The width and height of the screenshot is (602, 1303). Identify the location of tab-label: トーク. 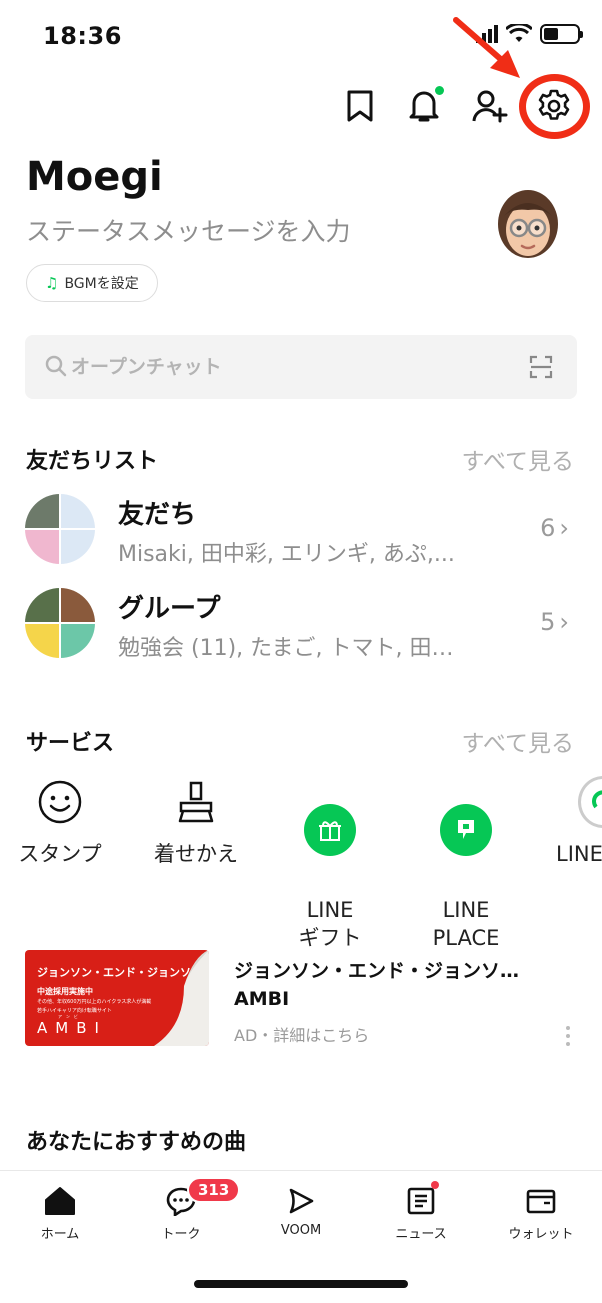
(181, 1234).